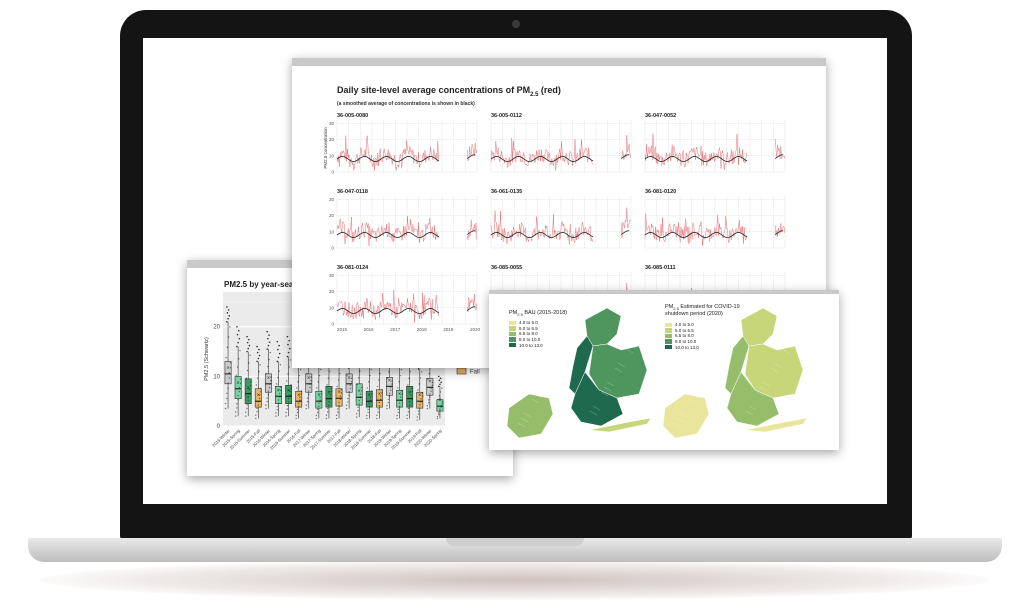  Describe the element at coordinates (352, 192) in the screenshot. I see `panel-site-label: 36-047-0118` at that location.